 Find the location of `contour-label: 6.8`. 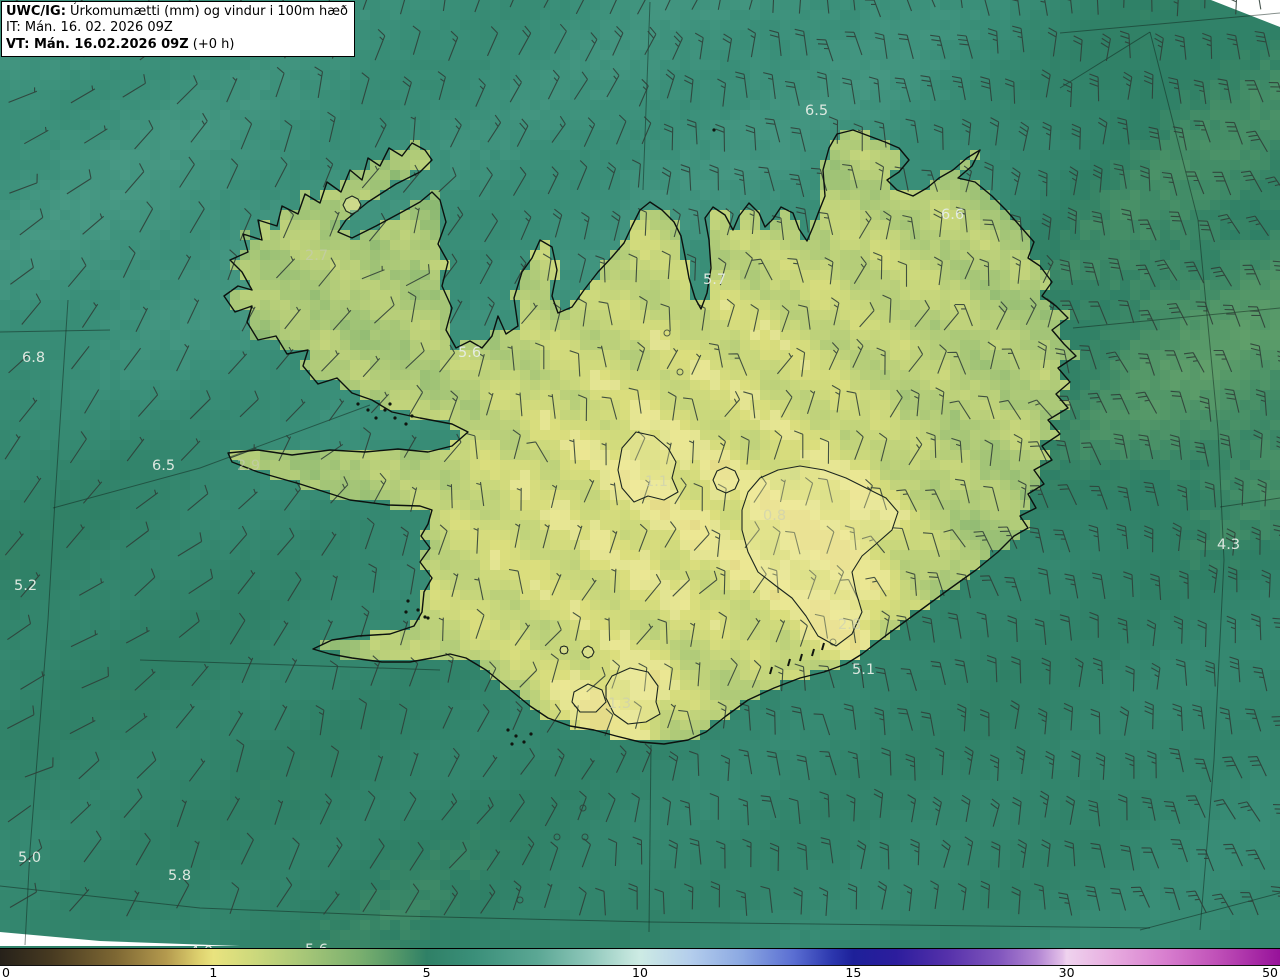

contour-label: 6.8 is located at coordinates (33, 358).